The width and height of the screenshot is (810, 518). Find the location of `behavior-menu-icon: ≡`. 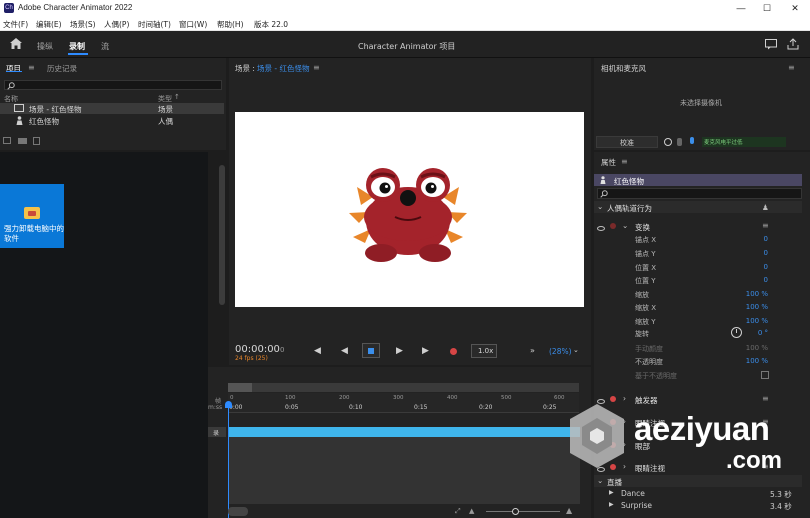

behavior-menu-icon: ≡ is located at coordinates (765, 398).